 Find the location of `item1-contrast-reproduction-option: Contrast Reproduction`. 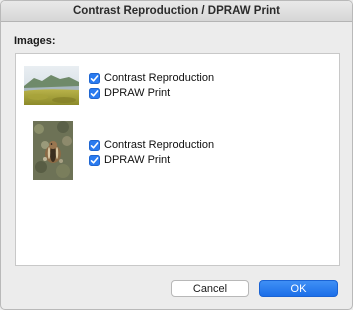

item1-contrast-reproduction-option: Contrast Reproduction is located at coordinates (151, 78).